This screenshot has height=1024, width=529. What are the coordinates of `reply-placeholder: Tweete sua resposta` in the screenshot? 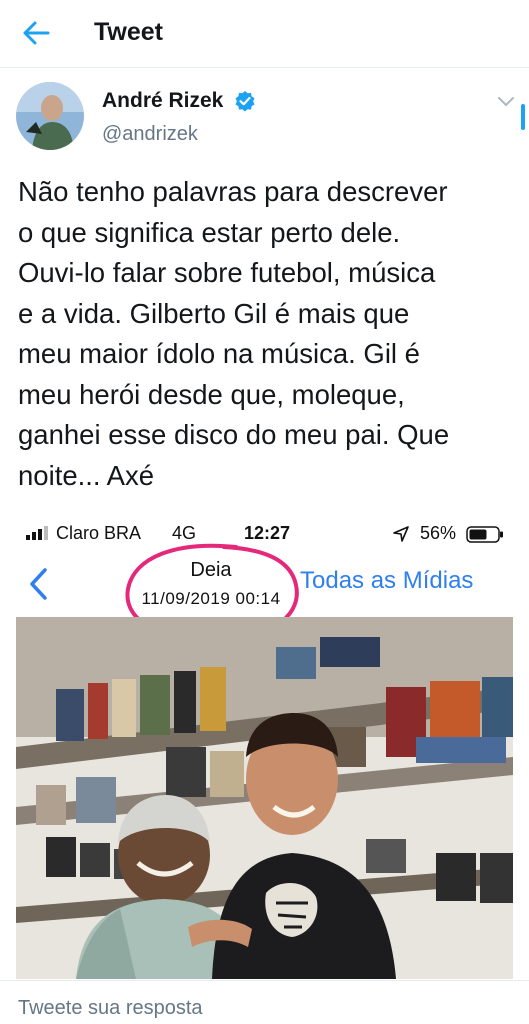 It's located at (110, 1008).